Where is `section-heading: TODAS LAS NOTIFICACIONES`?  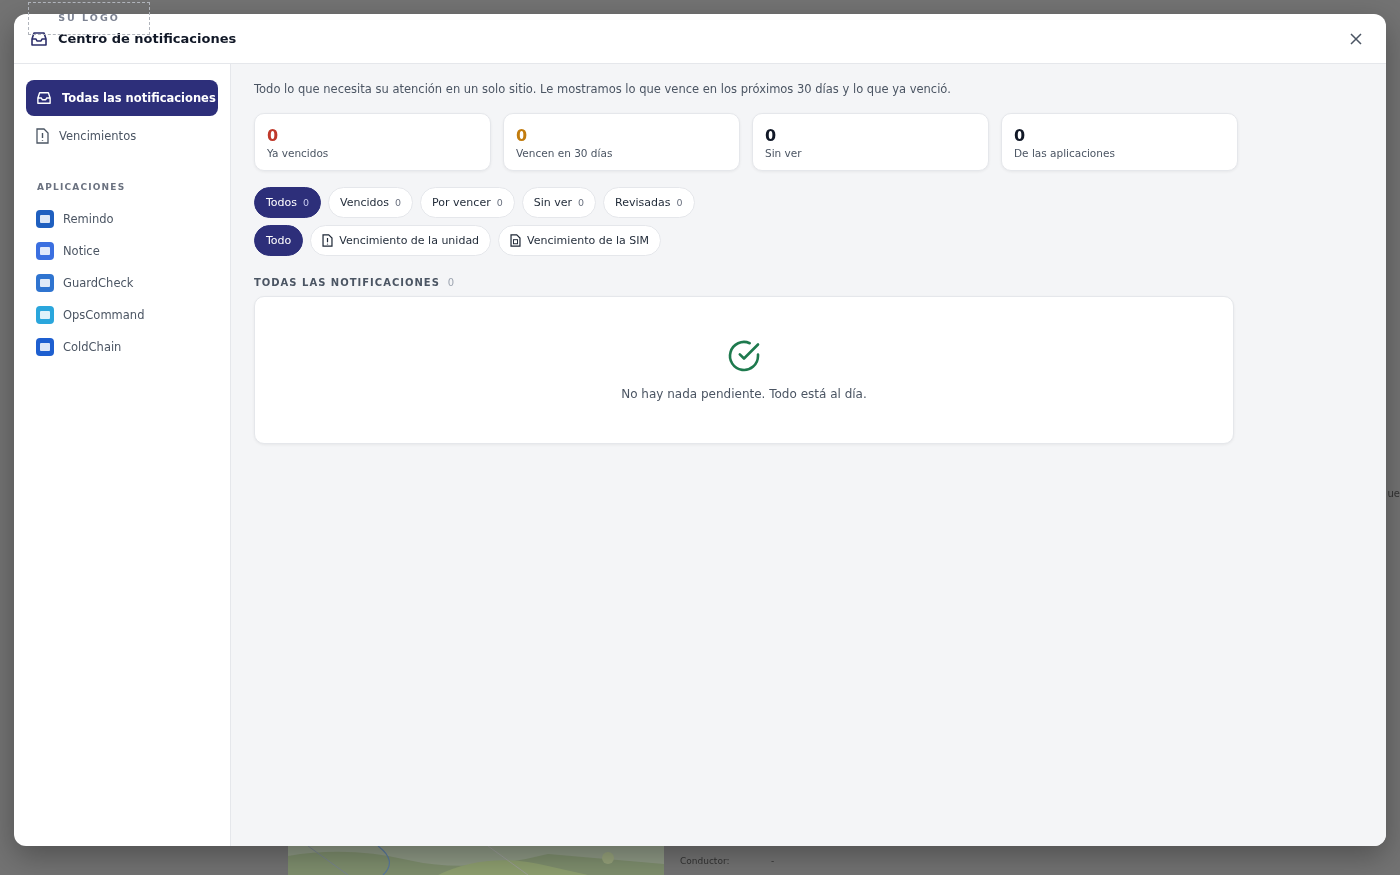 section-heading: TODAS LAS NOTIFICACIONES is located at coordinates (347, 282).